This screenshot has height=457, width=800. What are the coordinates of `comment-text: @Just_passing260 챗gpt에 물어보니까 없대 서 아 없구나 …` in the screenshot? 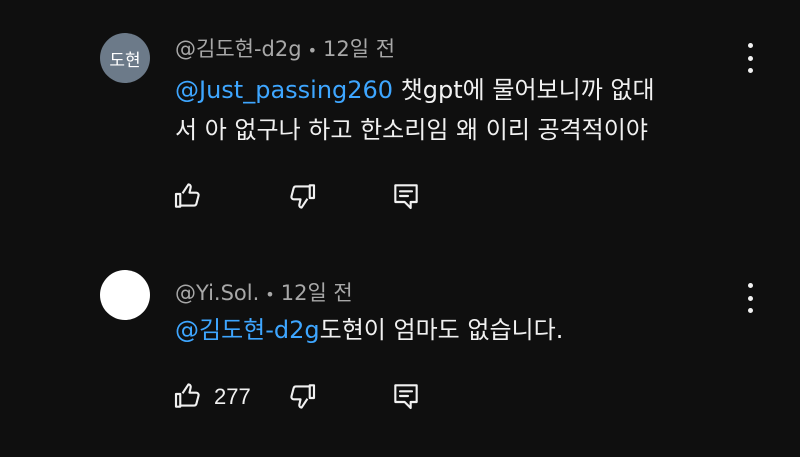 It's located at (452, 110).